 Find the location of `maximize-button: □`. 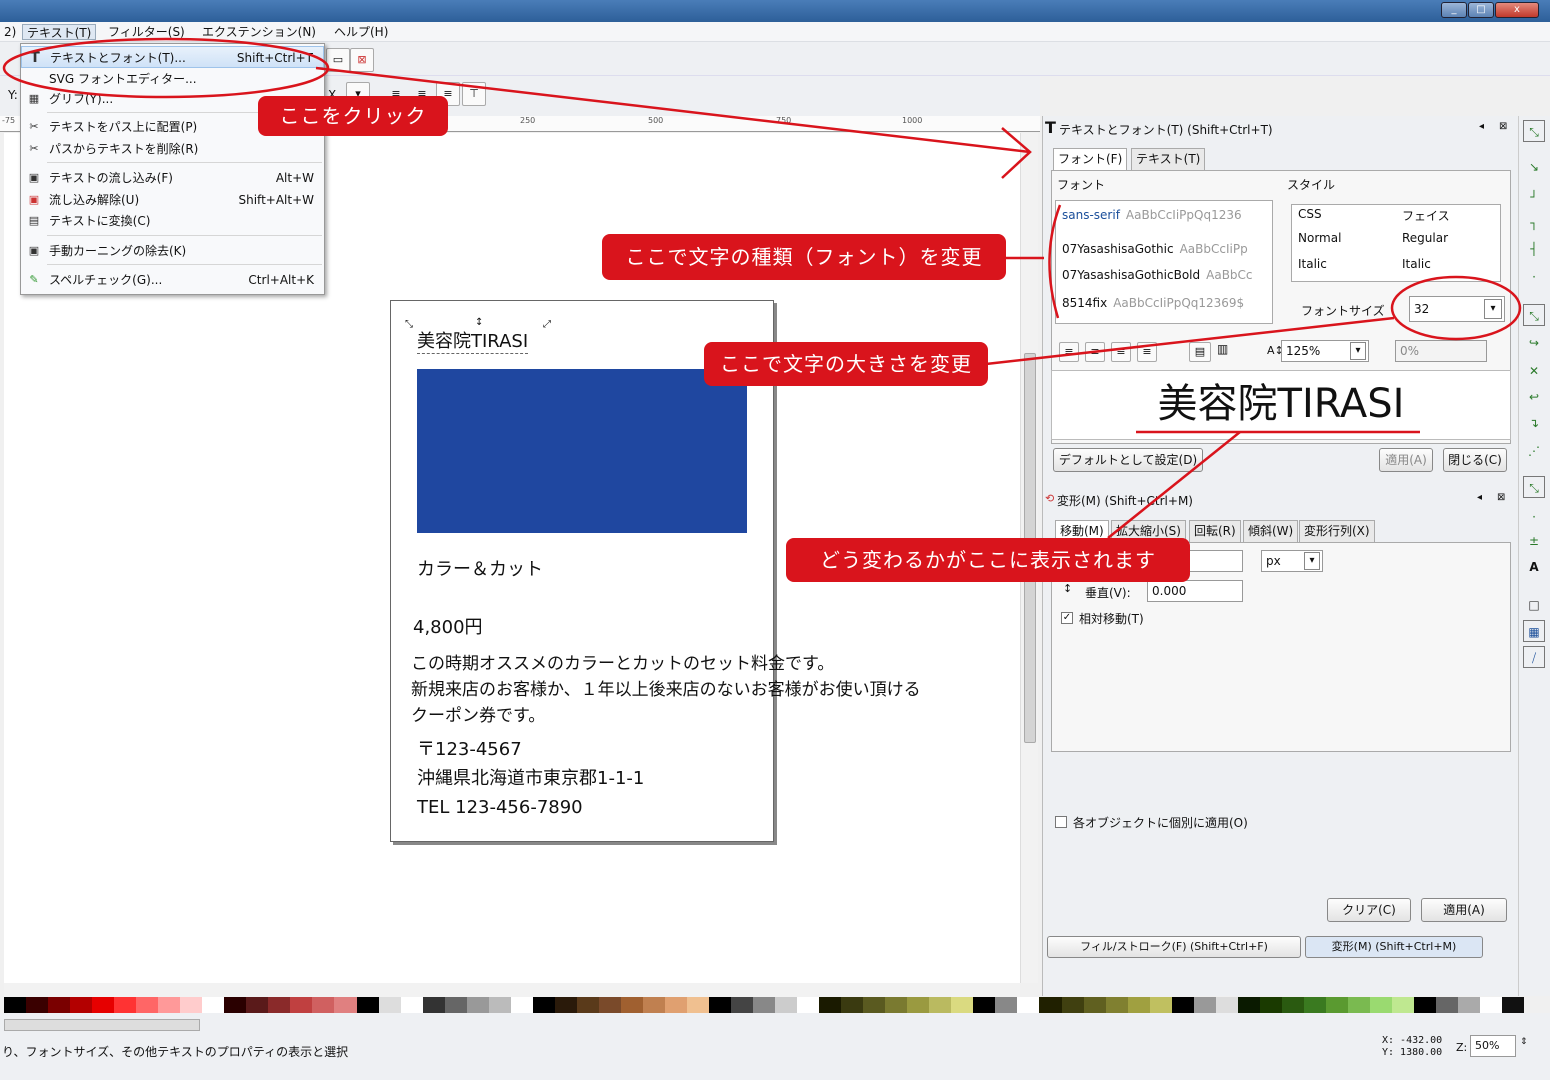

maximize-button: □ is located at coordinates (1481, 10).